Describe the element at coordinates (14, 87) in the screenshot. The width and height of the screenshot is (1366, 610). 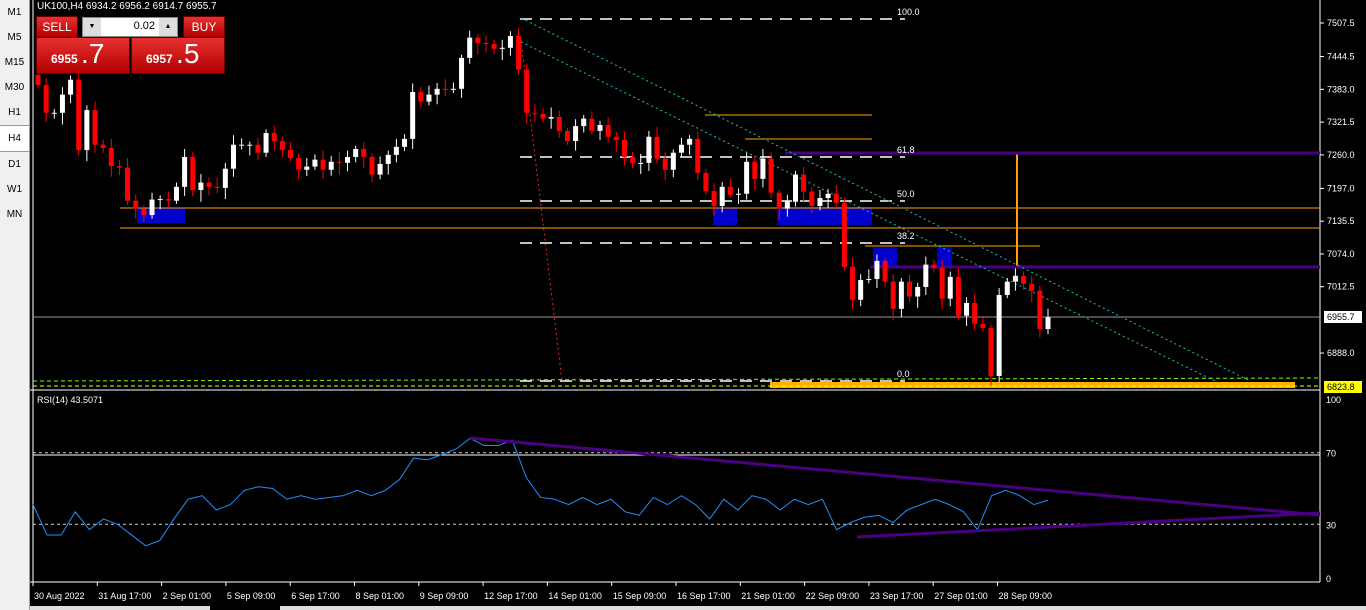
I see `timeframe-m30: M30` at that location.